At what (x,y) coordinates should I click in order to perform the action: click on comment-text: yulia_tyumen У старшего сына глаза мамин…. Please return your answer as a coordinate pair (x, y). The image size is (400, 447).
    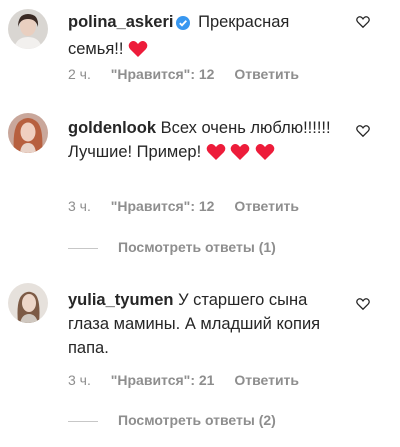
    Looking at the image, I should click on (208, 324).